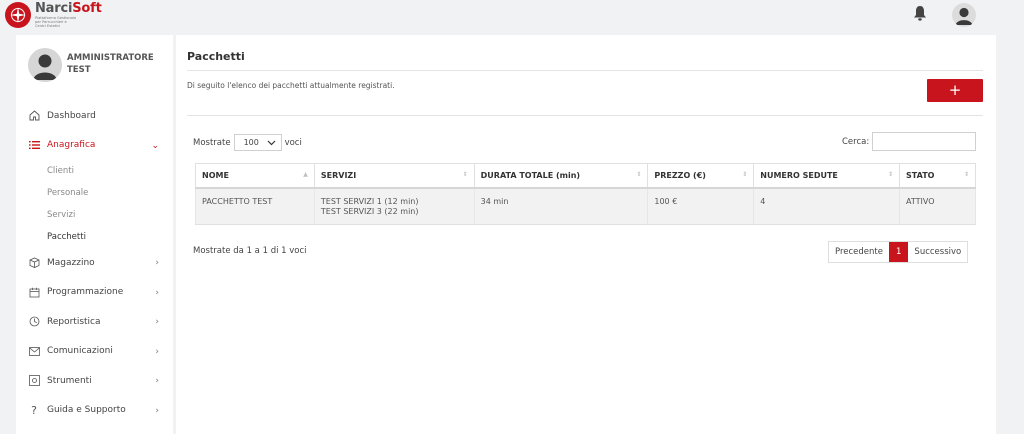 The height and width of the screenshot is (434, 1024). I want to click on cell-servizi-line: TEST SERVIZI 1 (12 min), so click(369, 201).